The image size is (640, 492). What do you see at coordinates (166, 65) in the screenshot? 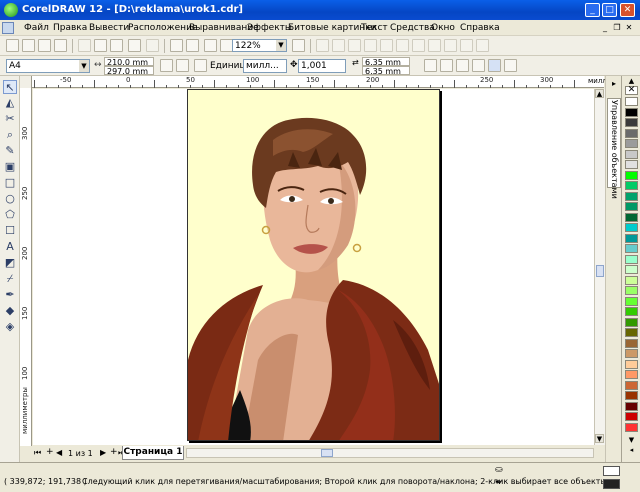
I see `portrait-icon` at bounding box center [166, 65].